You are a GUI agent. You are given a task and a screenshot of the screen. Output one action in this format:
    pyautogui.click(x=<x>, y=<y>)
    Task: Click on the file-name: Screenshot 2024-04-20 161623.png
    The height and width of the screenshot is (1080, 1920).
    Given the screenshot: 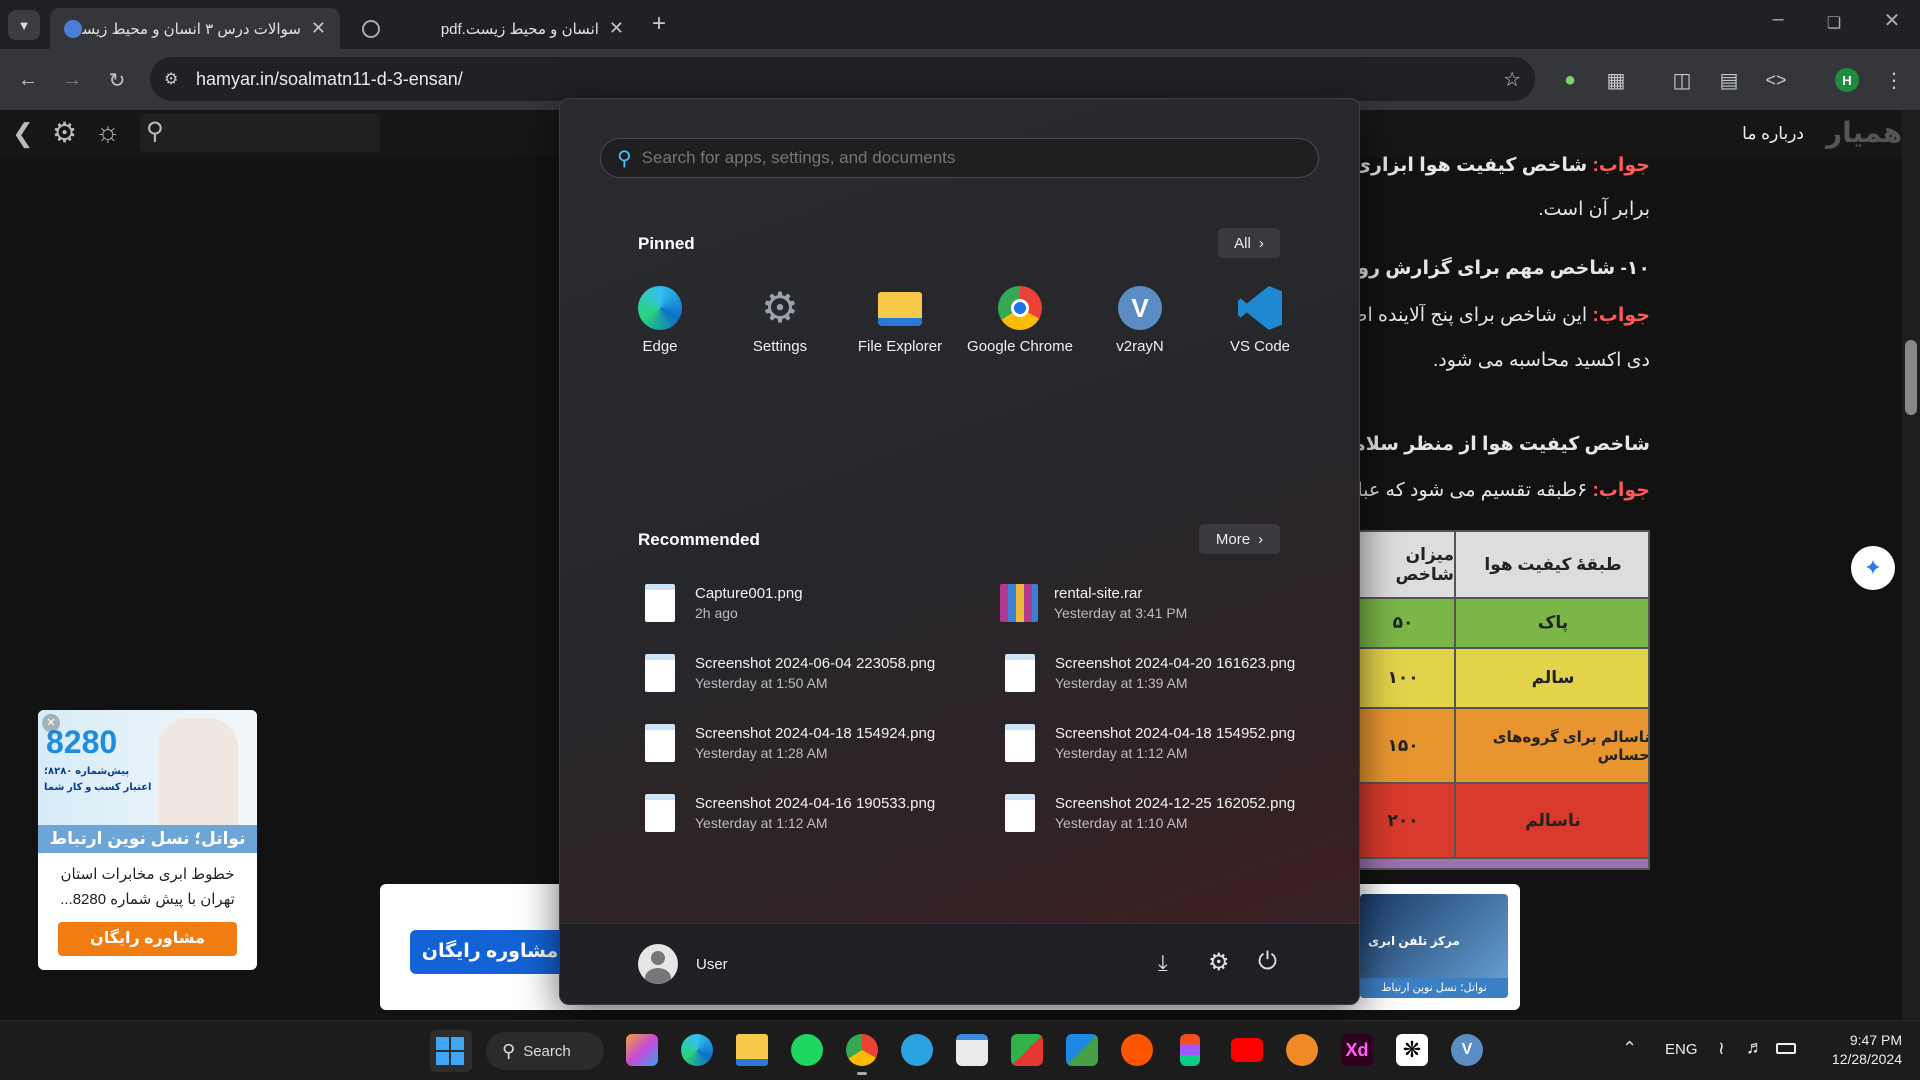 What is the action you would take?
    pyautogui.click(x=1175, y=663)
    